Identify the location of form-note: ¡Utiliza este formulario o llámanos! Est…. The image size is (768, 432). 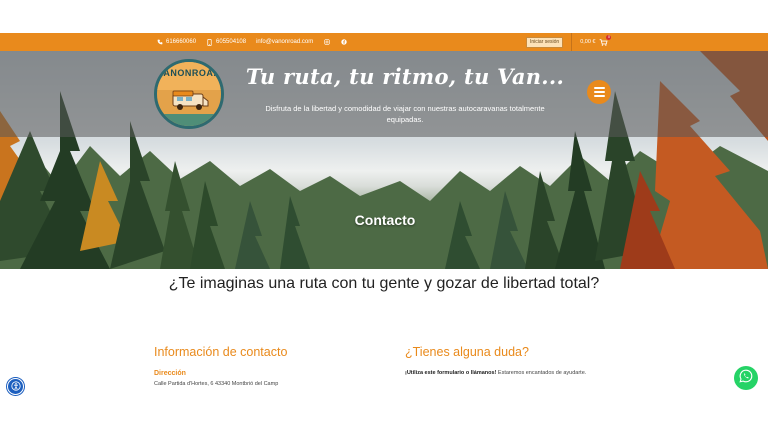
(500, 373).